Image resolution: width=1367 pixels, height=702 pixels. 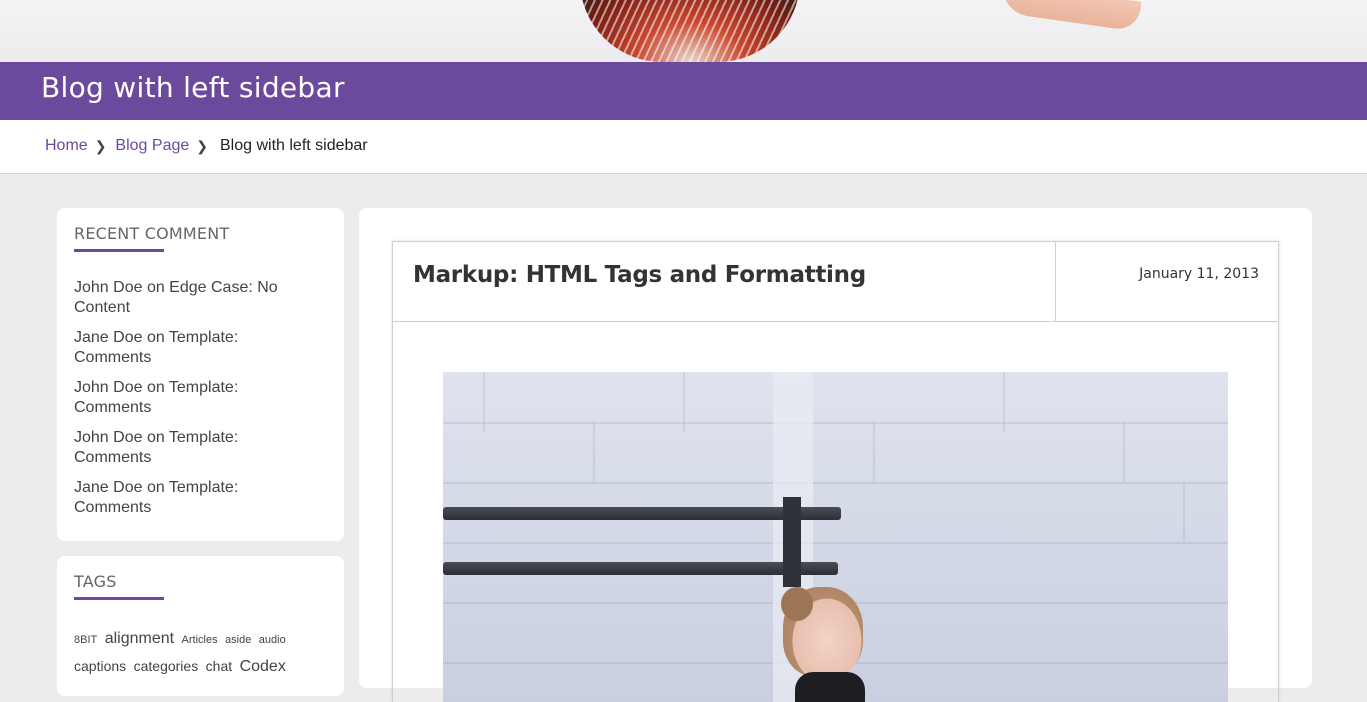 I want to click on tag-link: audio, so click(x=272, y=640).